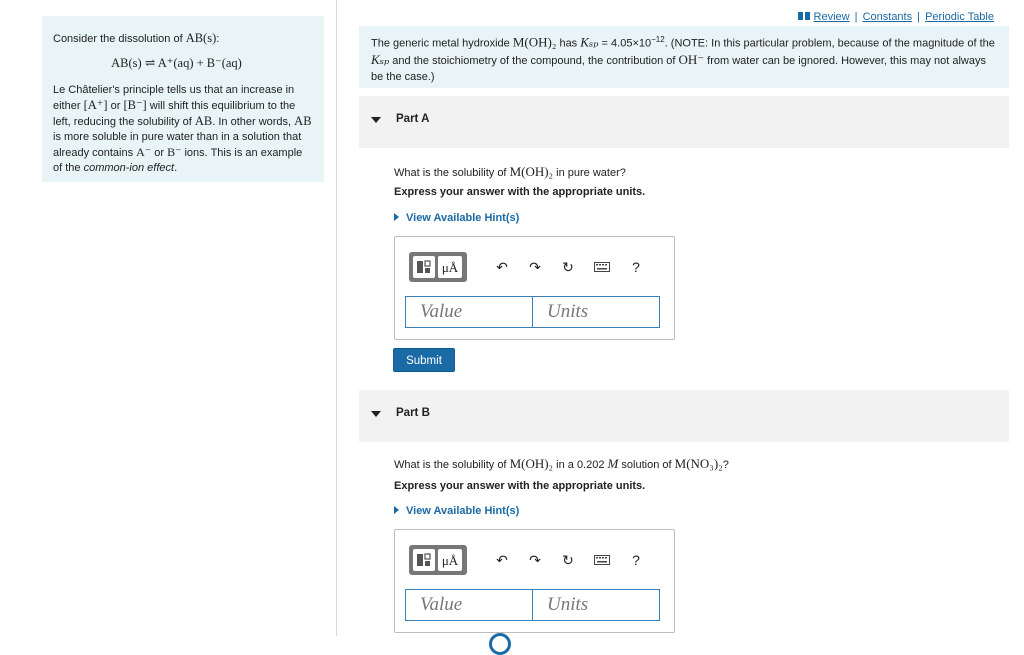  What do you see at coordinates (469, 605) in the screenshot?
I see `part-b-value-input: Value` at bounding box center [469, 605].